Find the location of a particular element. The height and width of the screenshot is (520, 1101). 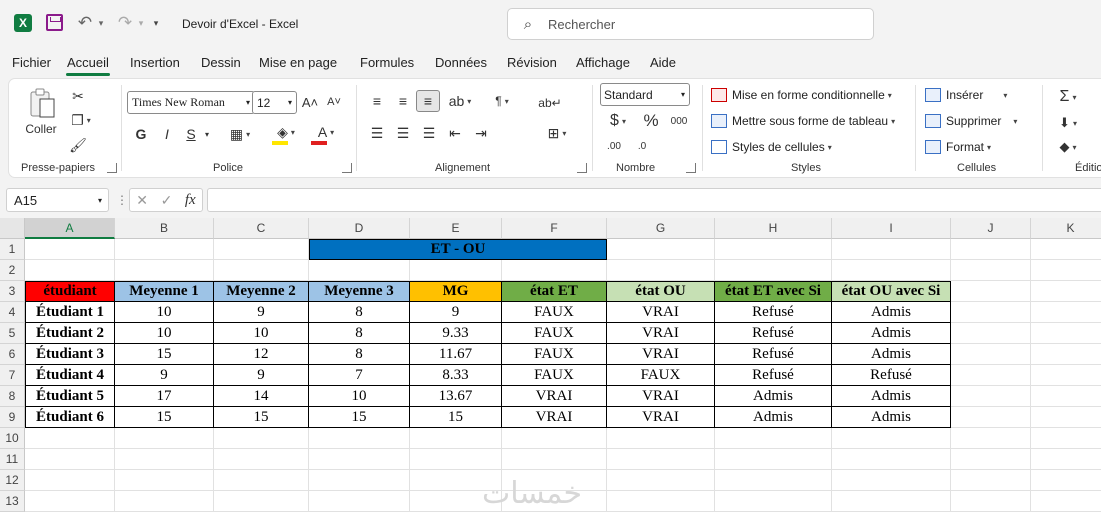

tab-formules: Formules is located at coordinates (387, 62).